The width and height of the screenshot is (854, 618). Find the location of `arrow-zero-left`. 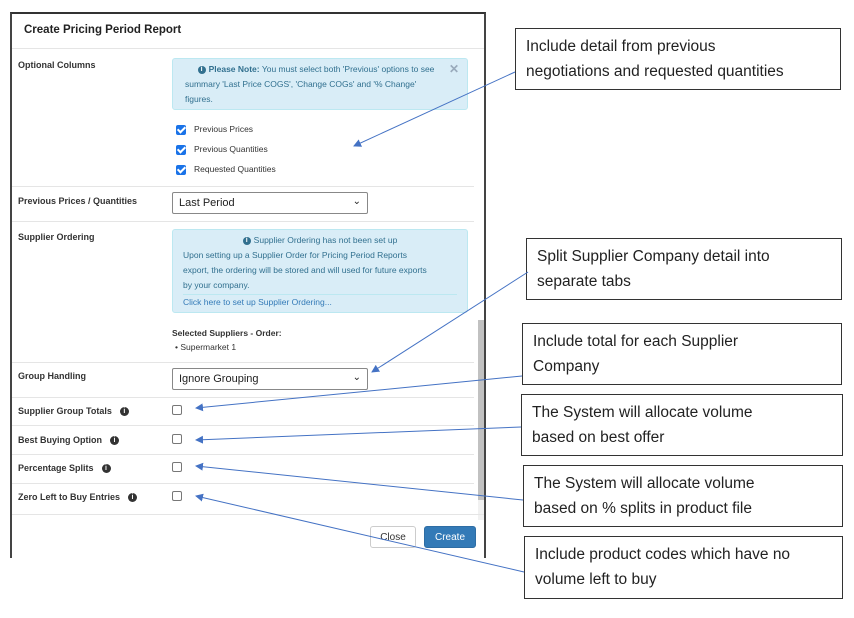

arrow-zero-left is located at coordinates (360, 533).